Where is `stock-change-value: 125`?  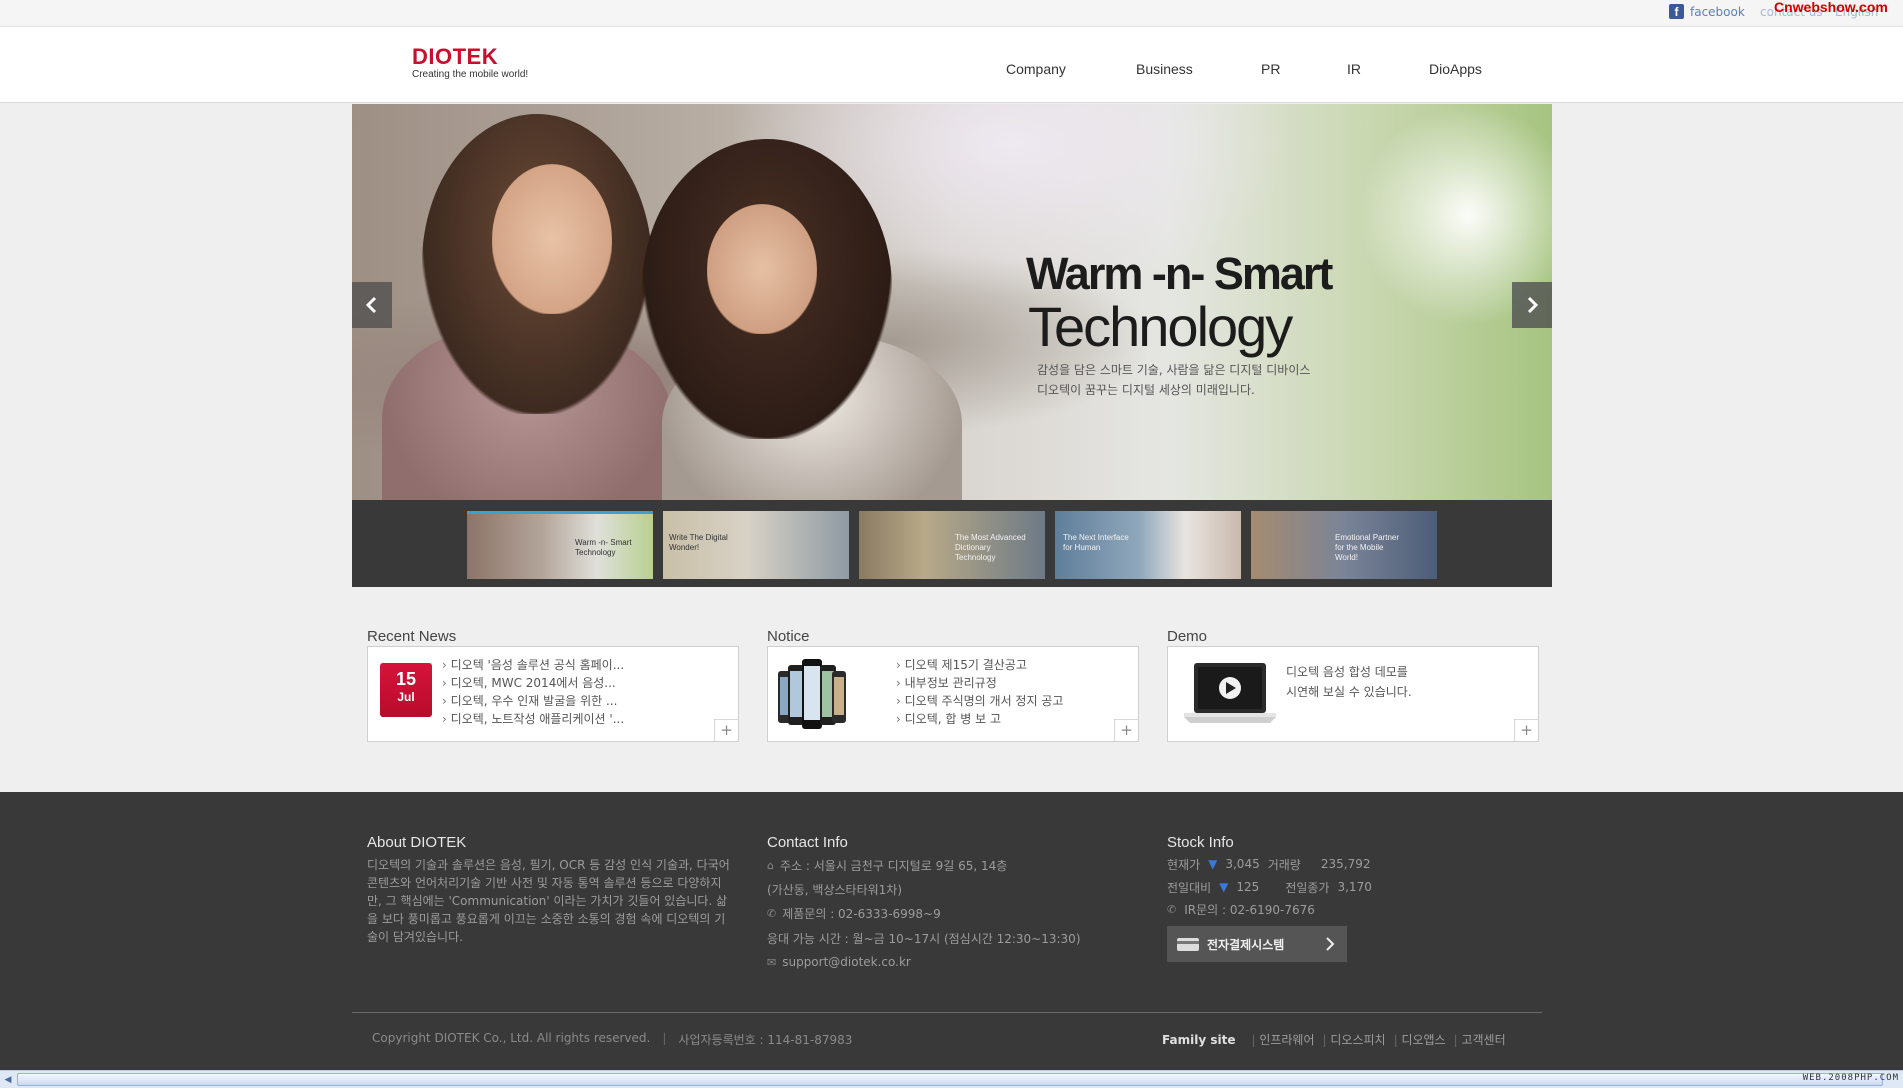
stock-change-value: 125 is located at coordinates (1248, 887).